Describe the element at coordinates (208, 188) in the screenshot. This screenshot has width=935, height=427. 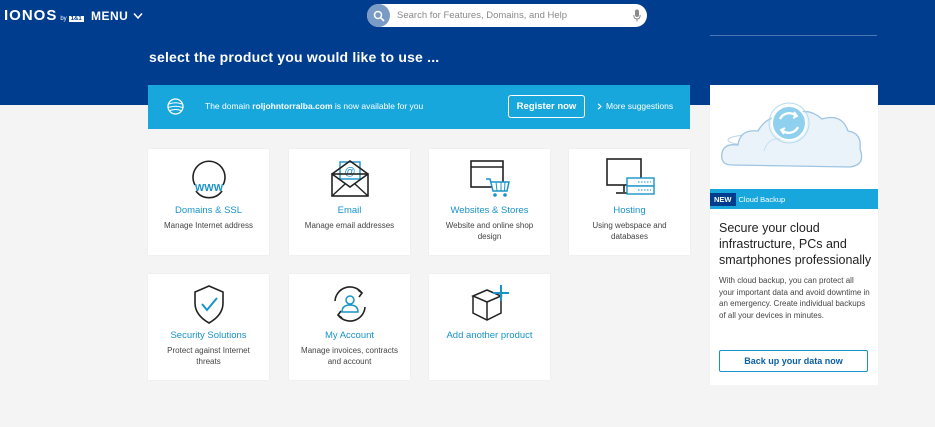
I see `svg-text: WWW` at that location.